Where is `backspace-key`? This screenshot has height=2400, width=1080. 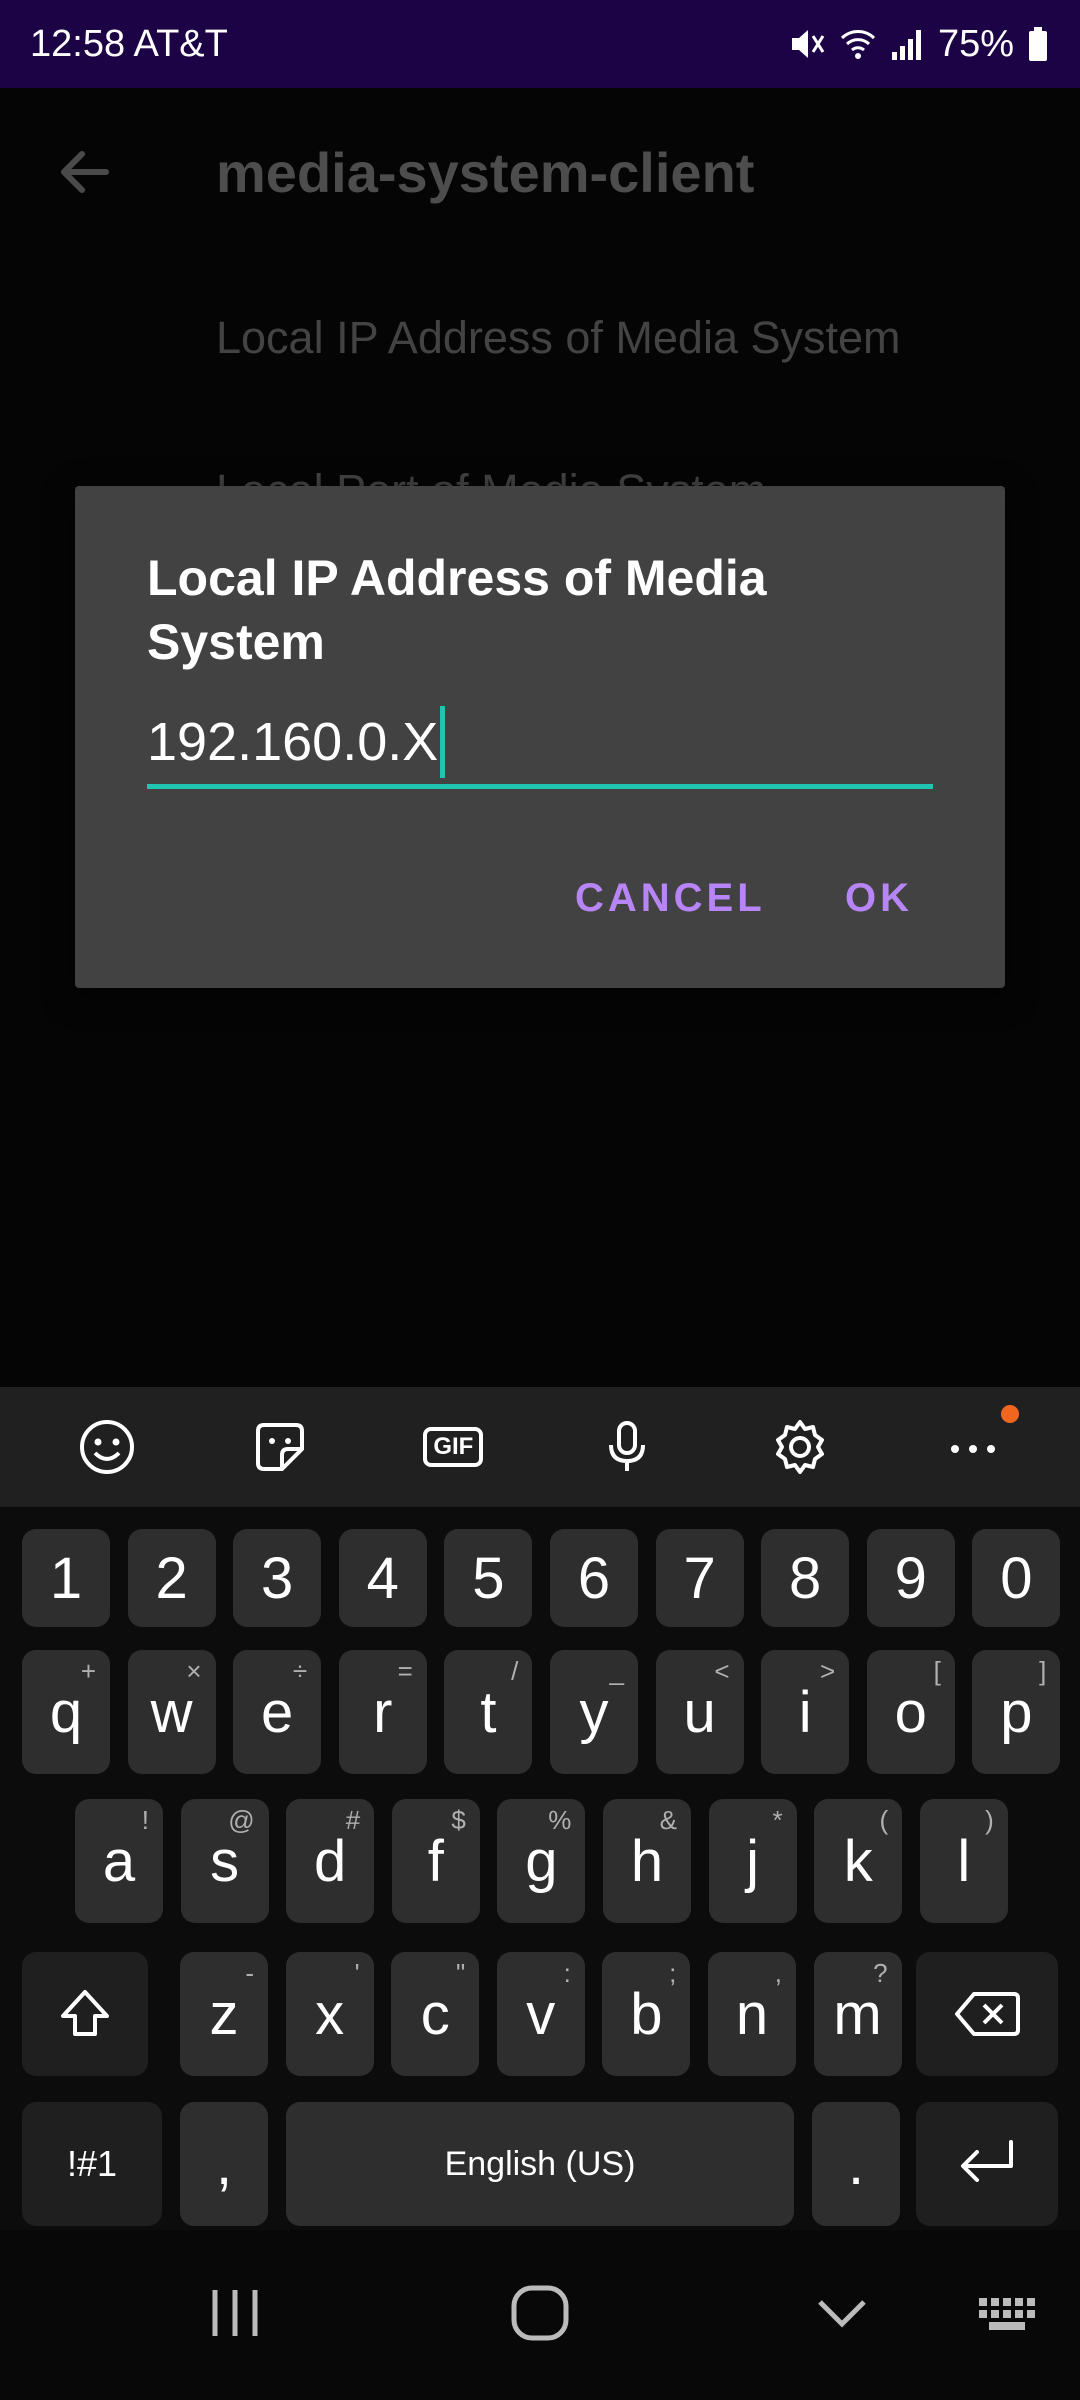
backspace-key is located at coordinates (987, 2014).